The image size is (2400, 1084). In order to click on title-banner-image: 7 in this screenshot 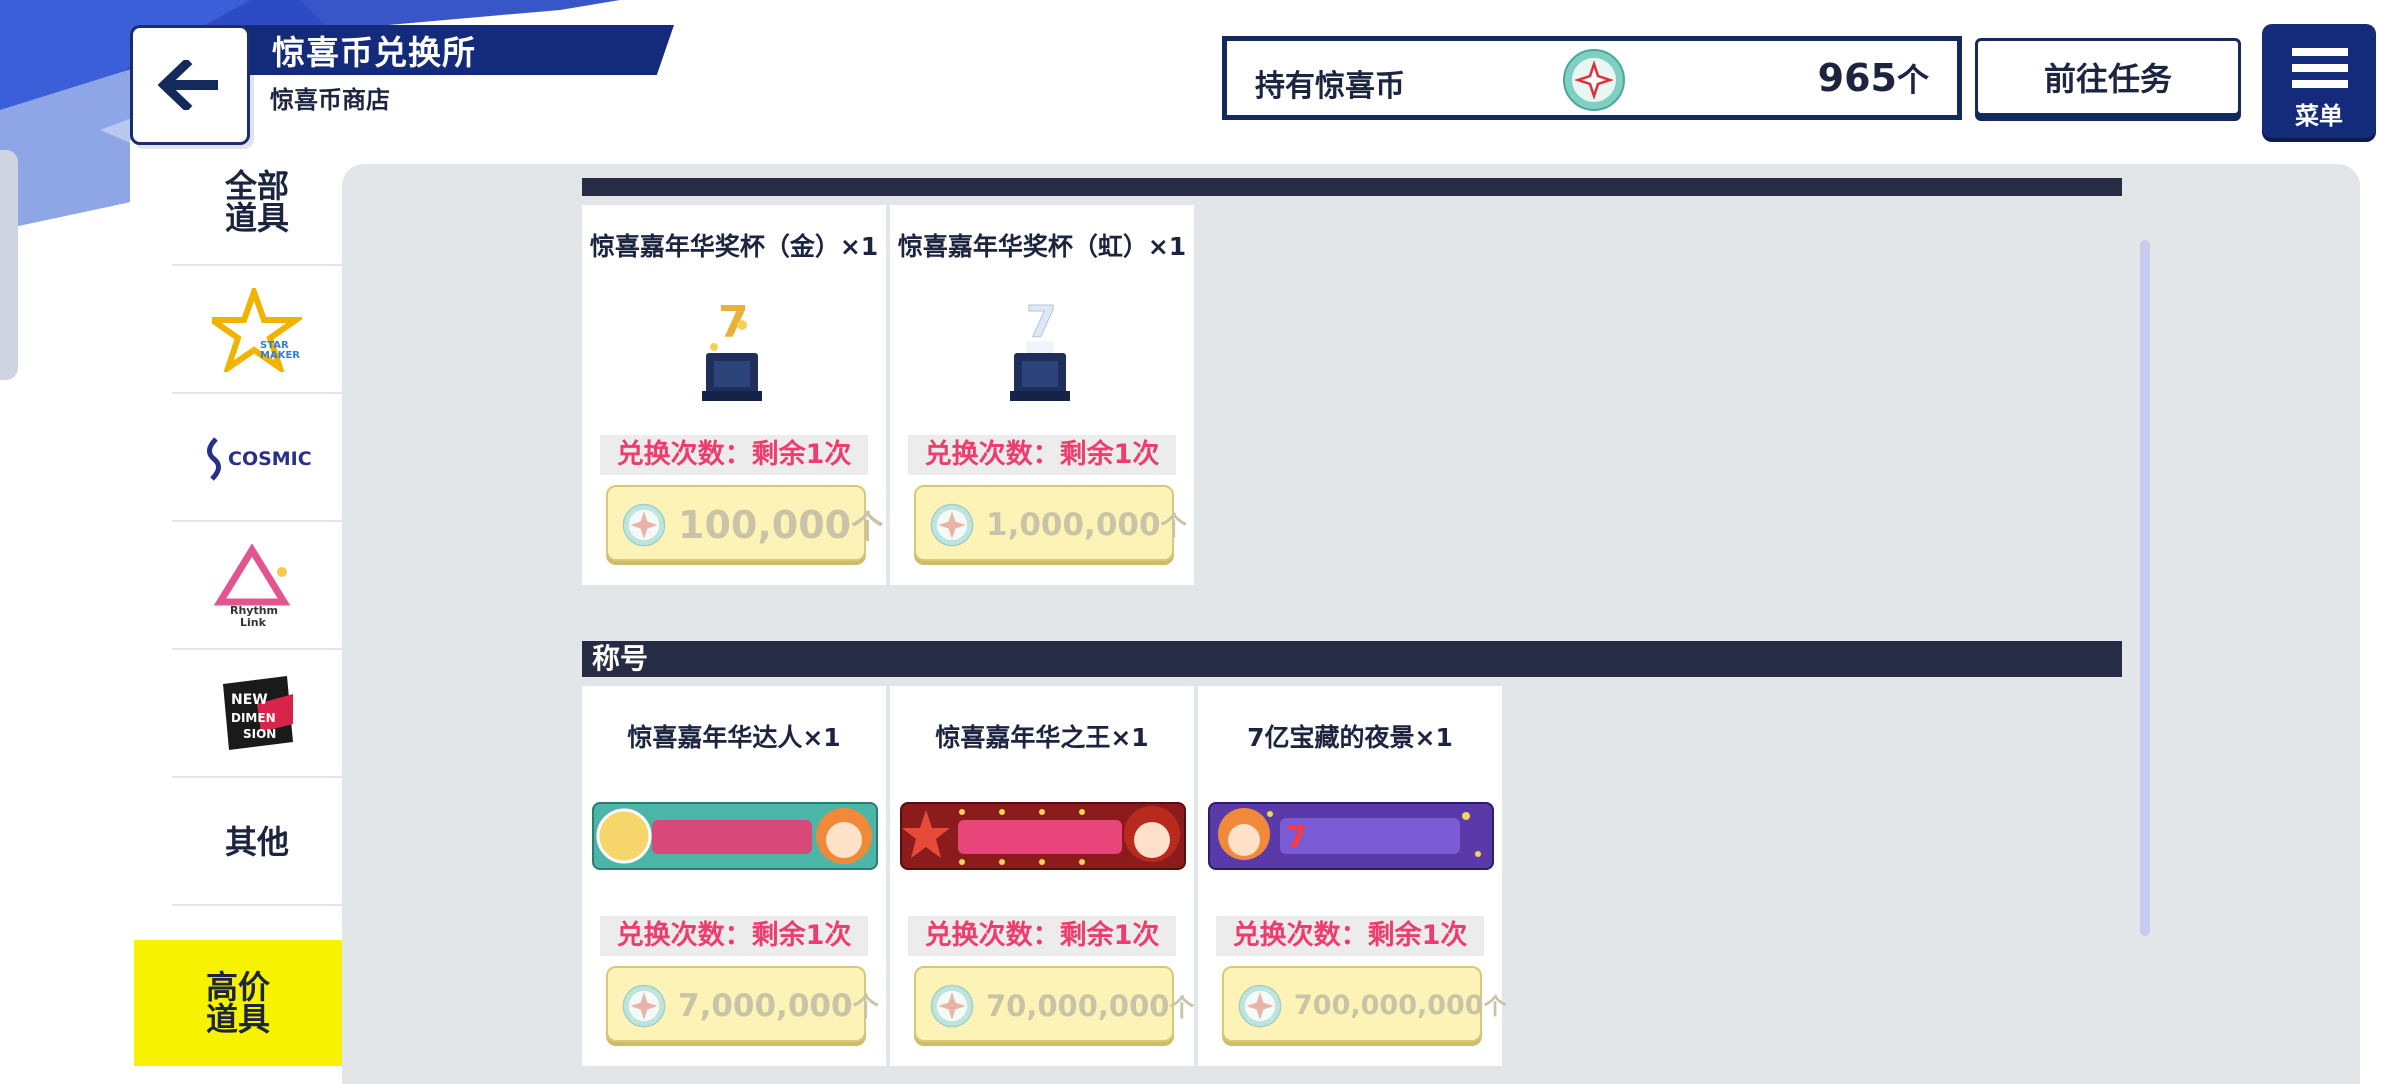, I will do `click(1351, 836)`.